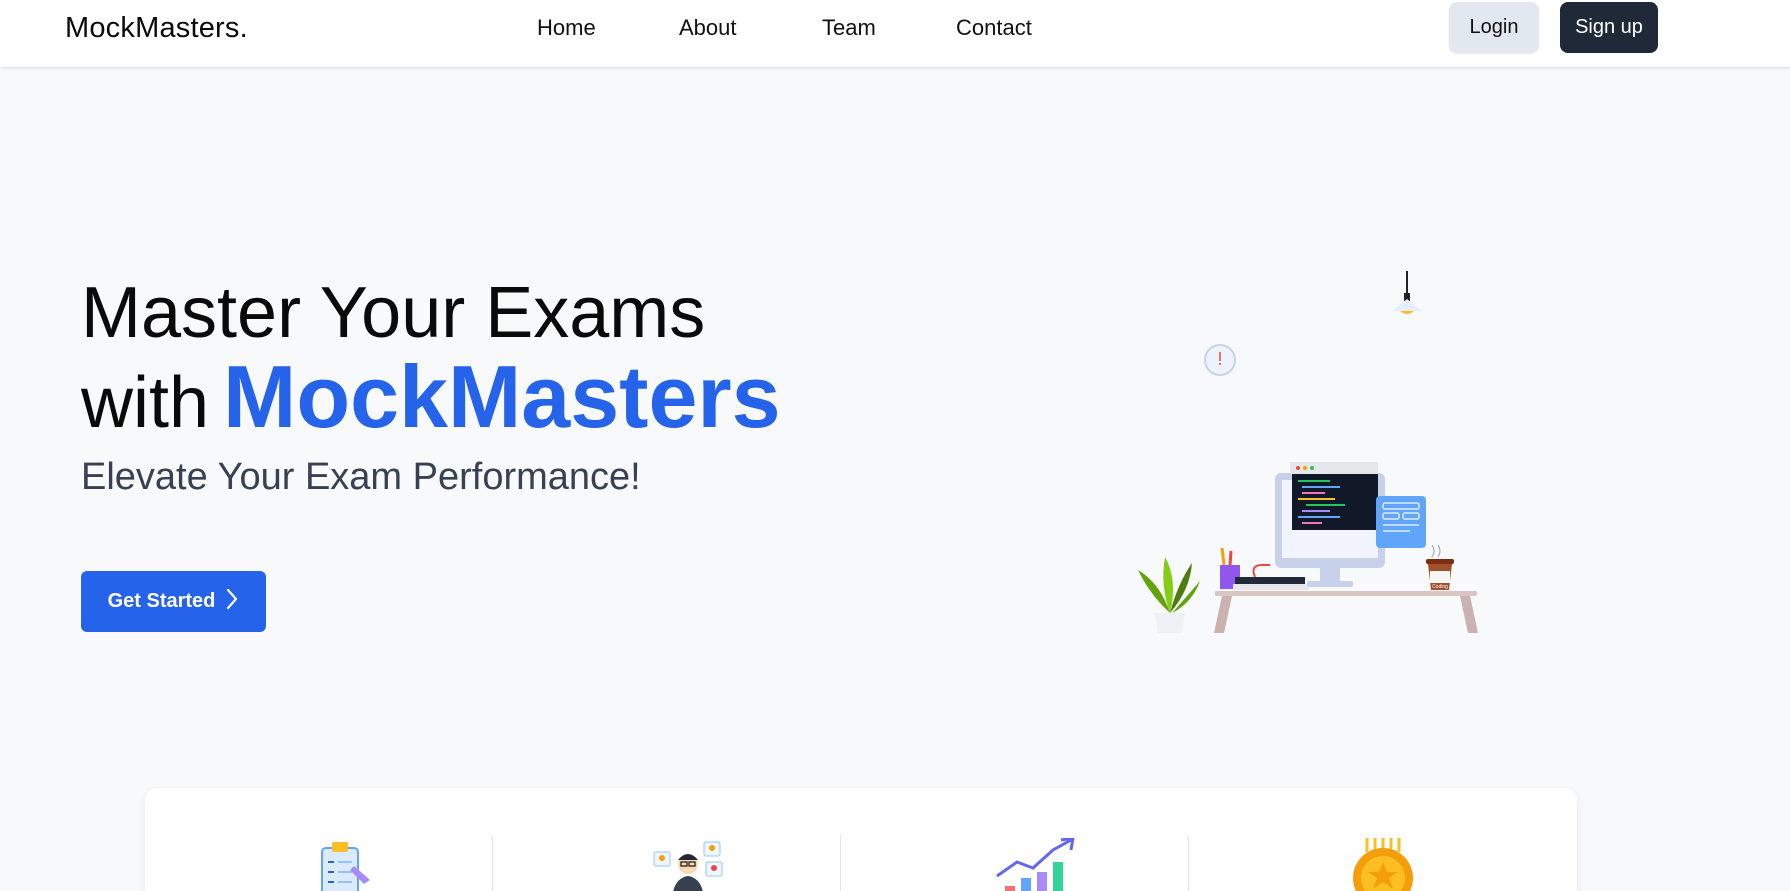  What do you see at coordinates (502, 396) in the screenshot?
I see `hero-title-brand: MockMasters` at bounding box center [502, 396].